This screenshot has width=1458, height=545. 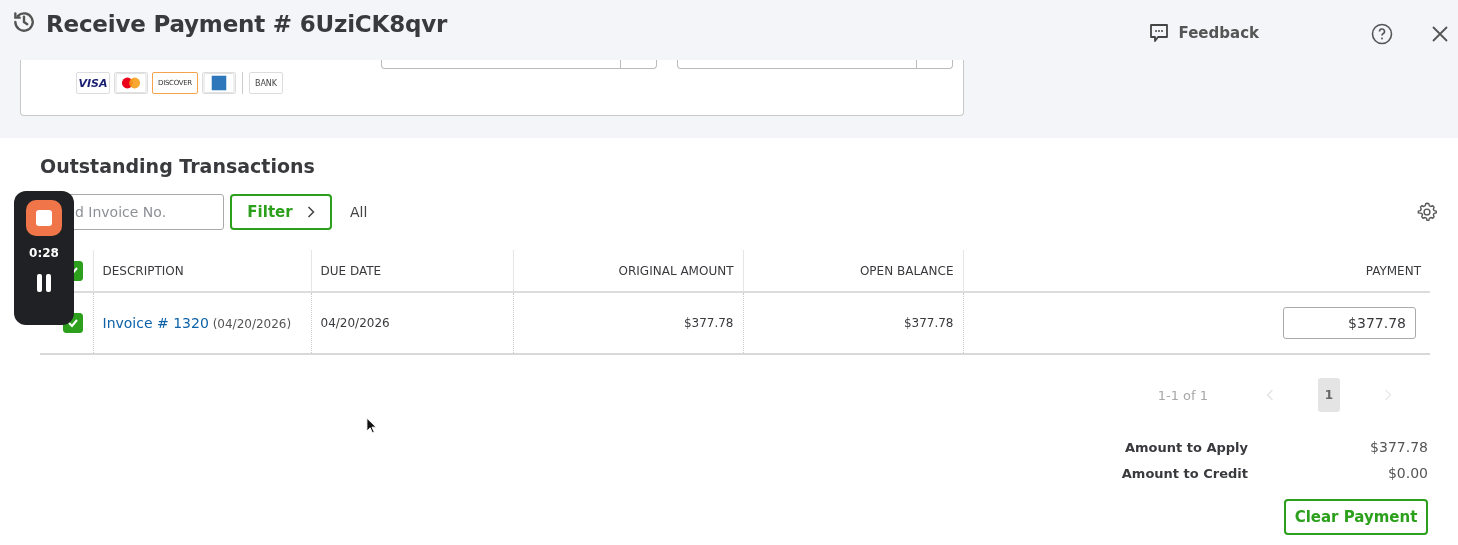 What do you see at coordinates (281, 212) in the screenshot?
I see `filter-button: Filter` at bounding box center [281, 212].